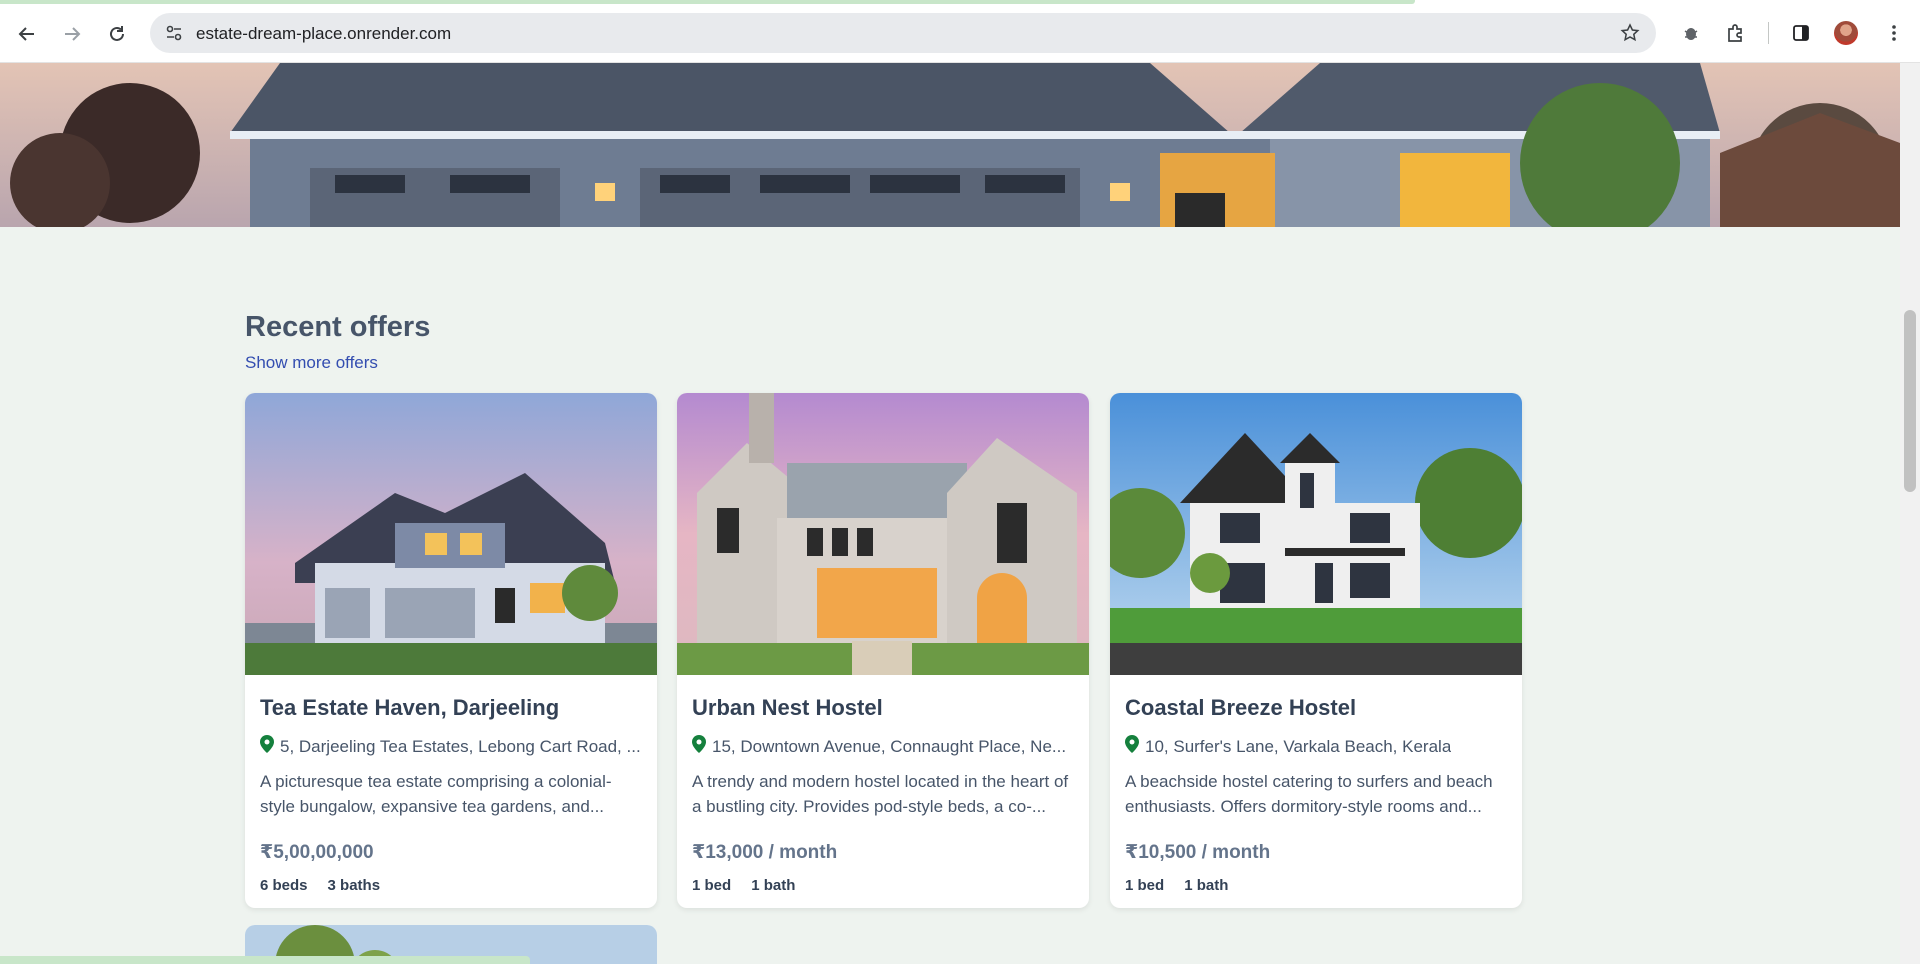 This screenshot has width=1920, height=964. What do you see at coordinates (354, 885) in the screenshot?
I see `baths-count: 3 baths` at bounding box center [354, 885].